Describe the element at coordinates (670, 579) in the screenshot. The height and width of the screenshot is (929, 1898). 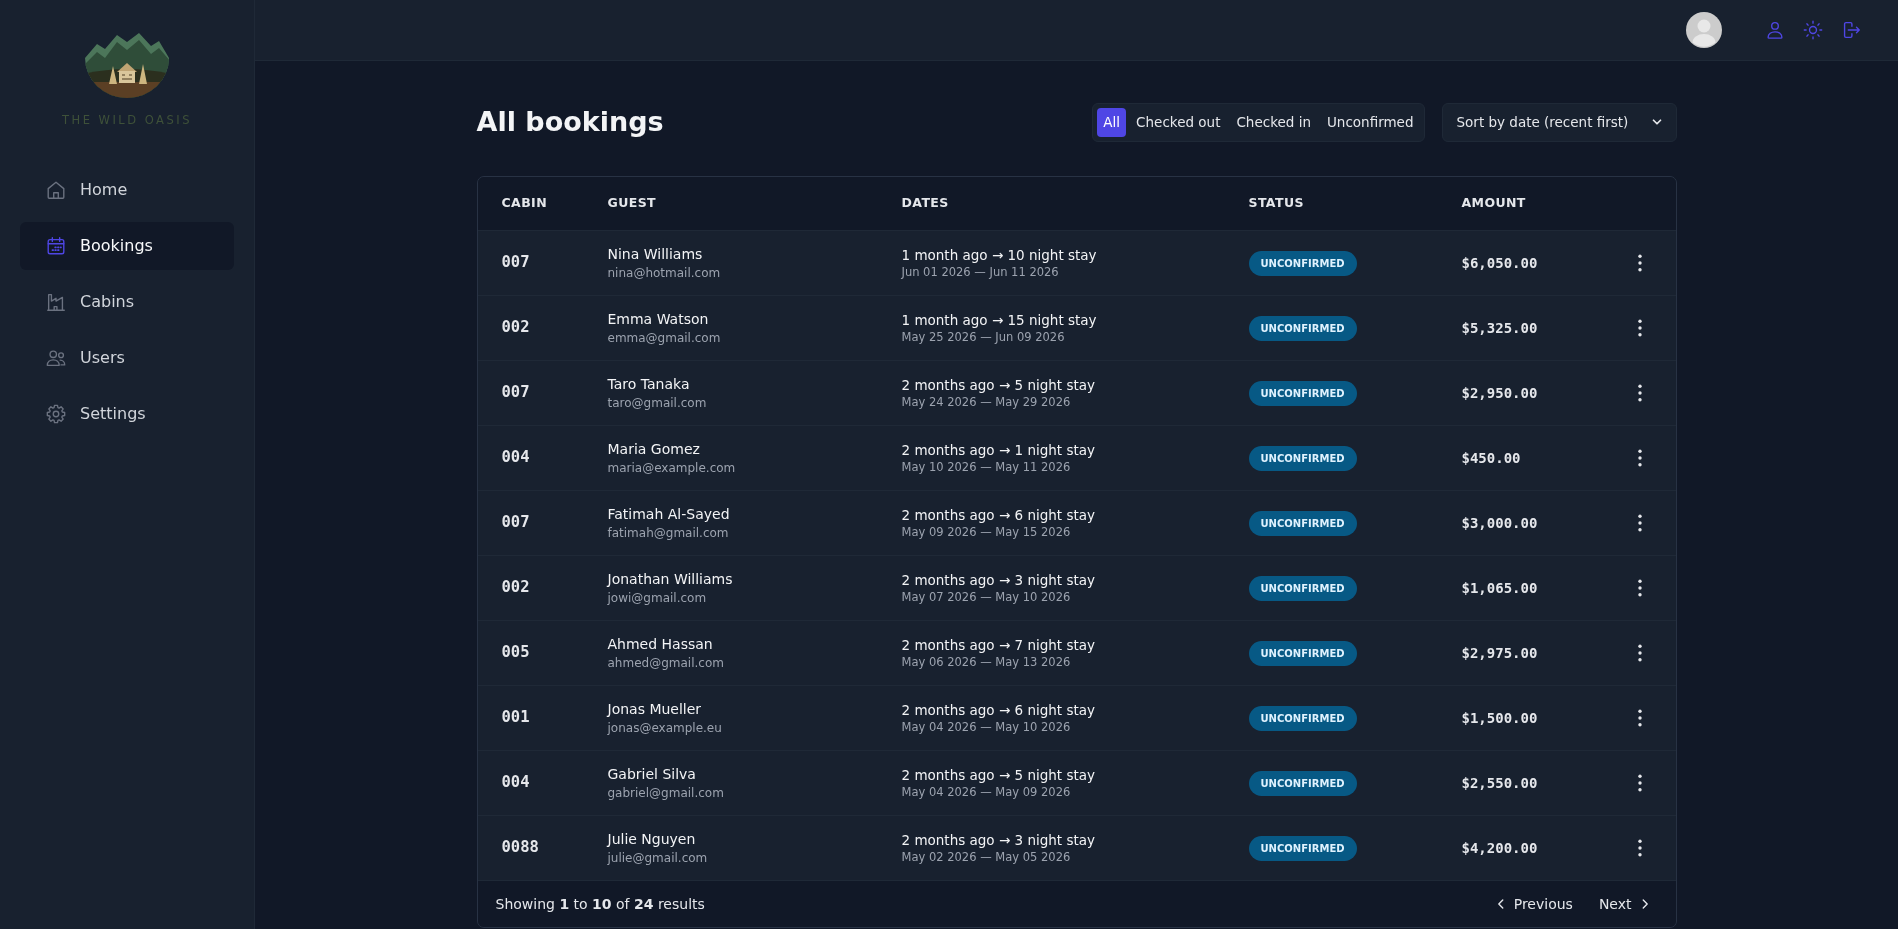
I see `guest-name: Jonathan Williams` at that location.